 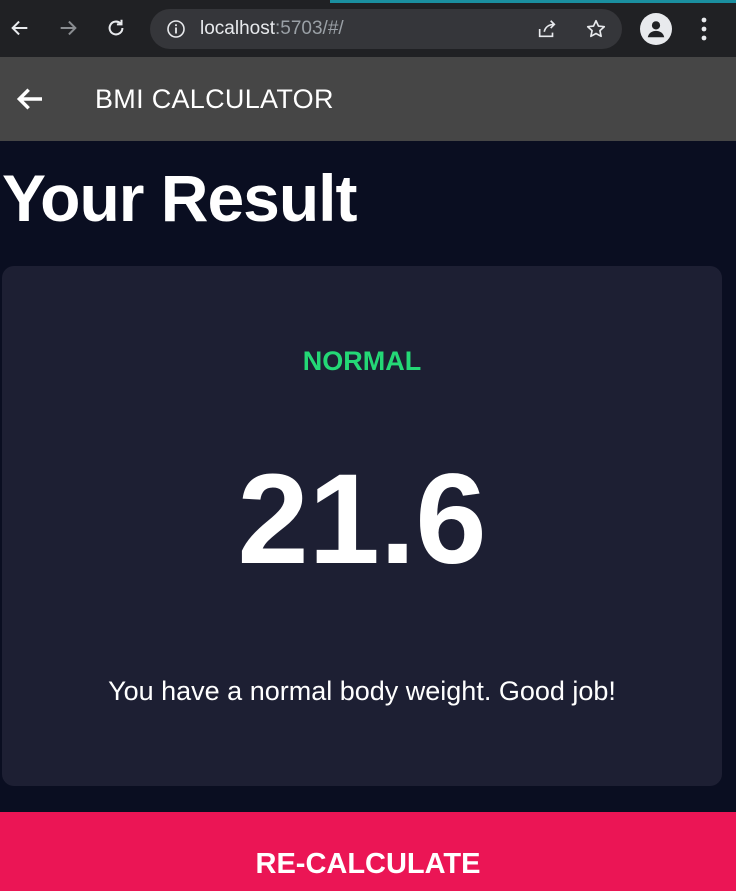 I want to click on profile-button, so click(x=656, y=29).